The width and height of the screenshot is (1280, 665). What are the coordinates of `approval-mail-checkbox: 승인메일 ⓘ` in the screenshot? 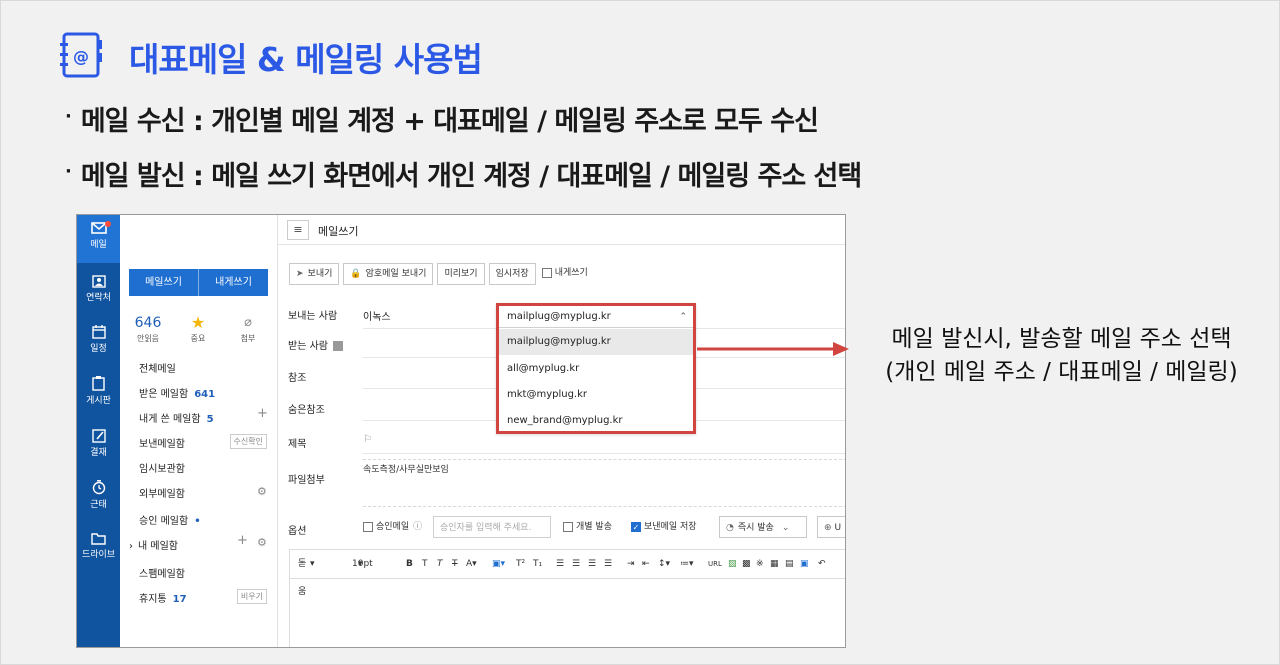 It's located at (392, 527).